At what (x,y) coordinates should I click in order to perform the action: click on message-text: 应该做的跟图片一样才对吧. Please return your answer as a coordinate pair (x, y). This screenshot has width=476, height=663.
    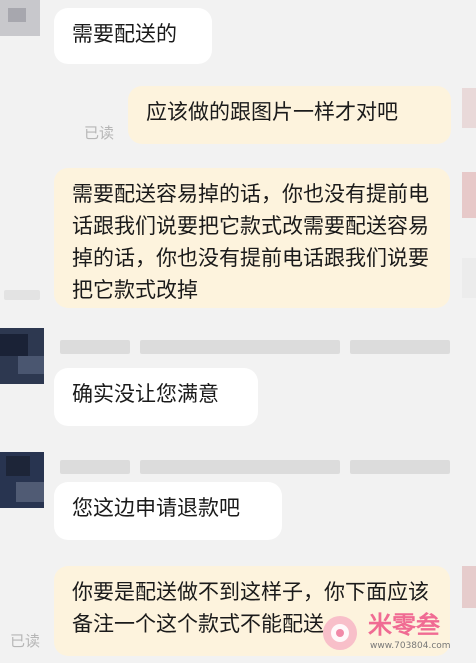
    Looking at the image, I should click on (272, 112).